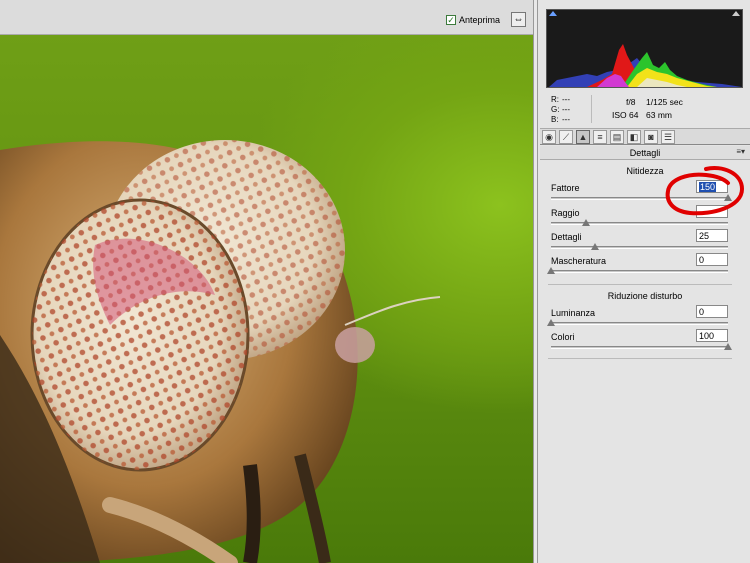 The image size is (750, 563). I want to click on fullscreen-toggle-button: ⇔, so click(518, 19).